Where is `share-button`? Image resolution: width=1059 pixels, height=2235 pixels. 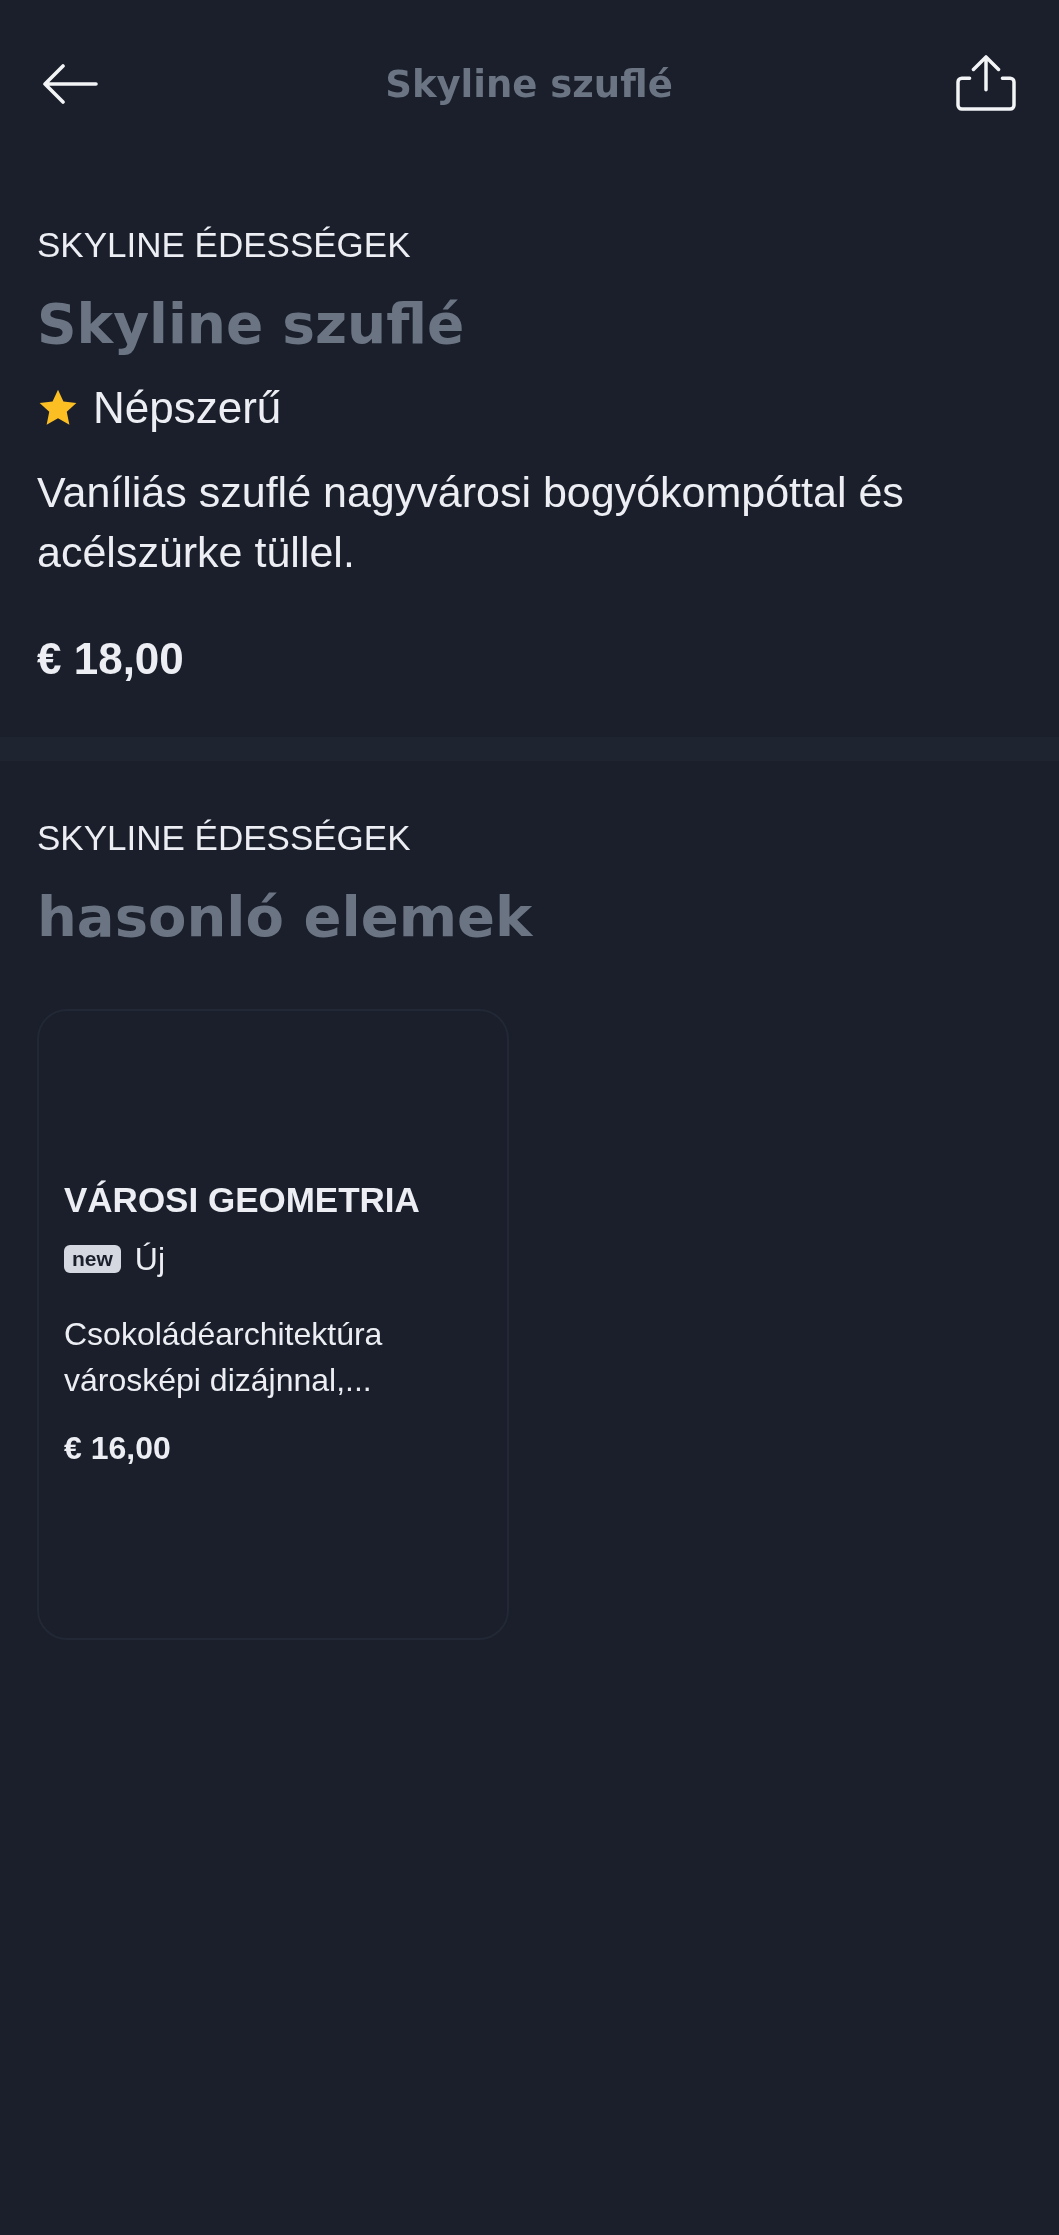
share-button is located at coordinates (986, 83).